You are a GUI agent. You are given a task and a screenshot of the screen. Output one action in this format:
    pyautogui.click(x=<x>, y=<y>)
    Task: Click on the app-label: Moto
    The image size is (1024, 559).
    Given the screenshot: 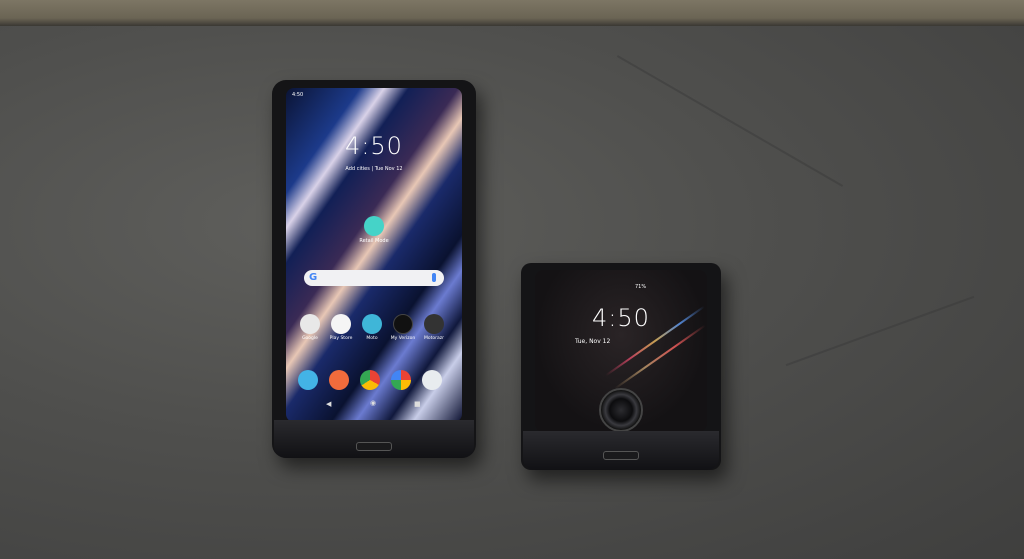 What is the action you would take?
    pyautogui.click(x=372, y=338)
    